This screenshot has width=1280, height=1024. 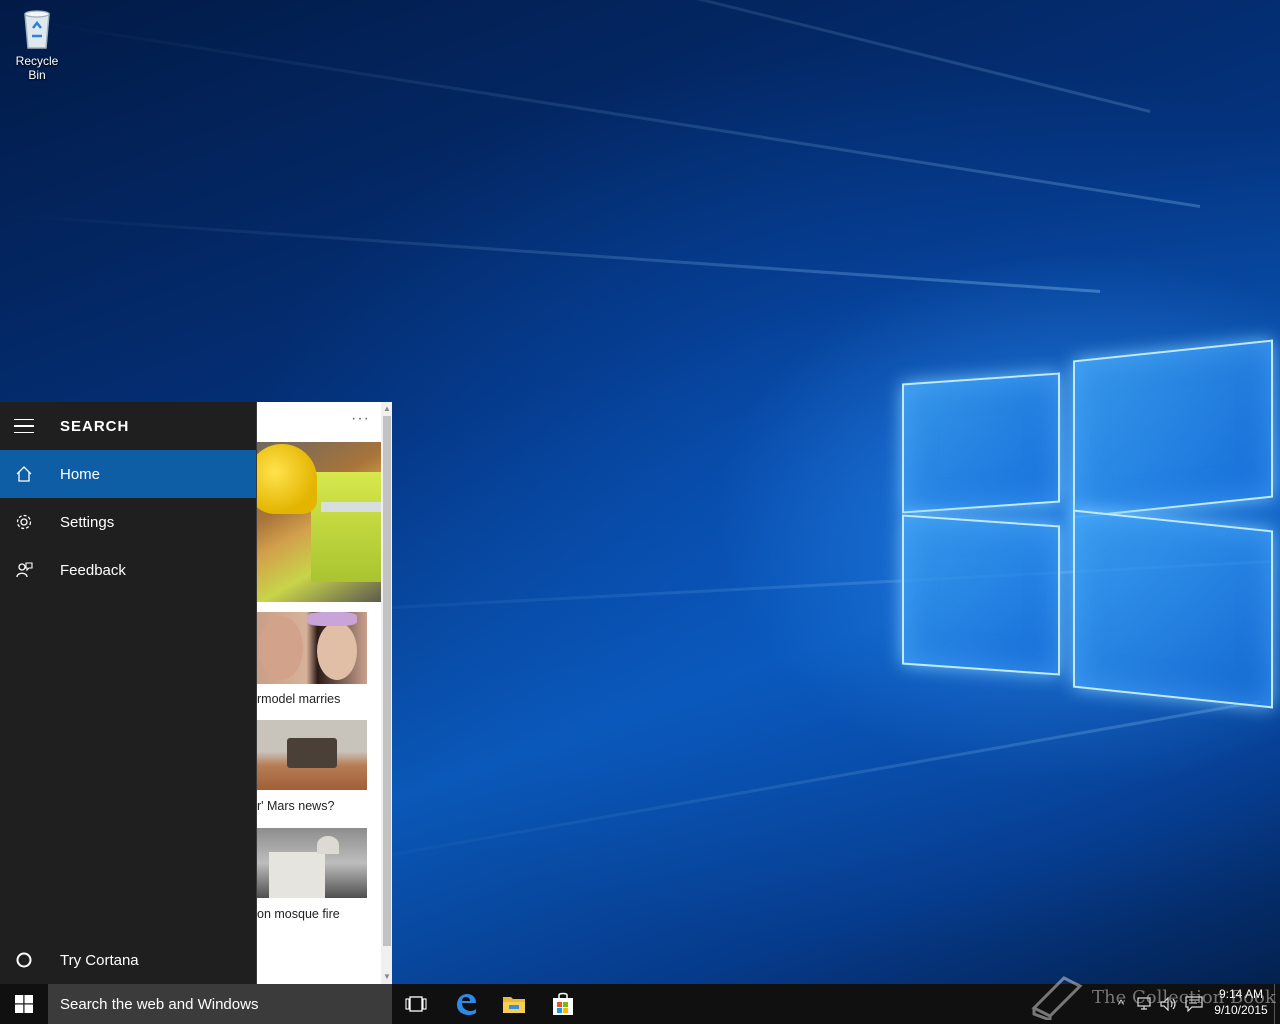 I want to click on scroll-up-icon: ▲, so click(x=387, y=409).